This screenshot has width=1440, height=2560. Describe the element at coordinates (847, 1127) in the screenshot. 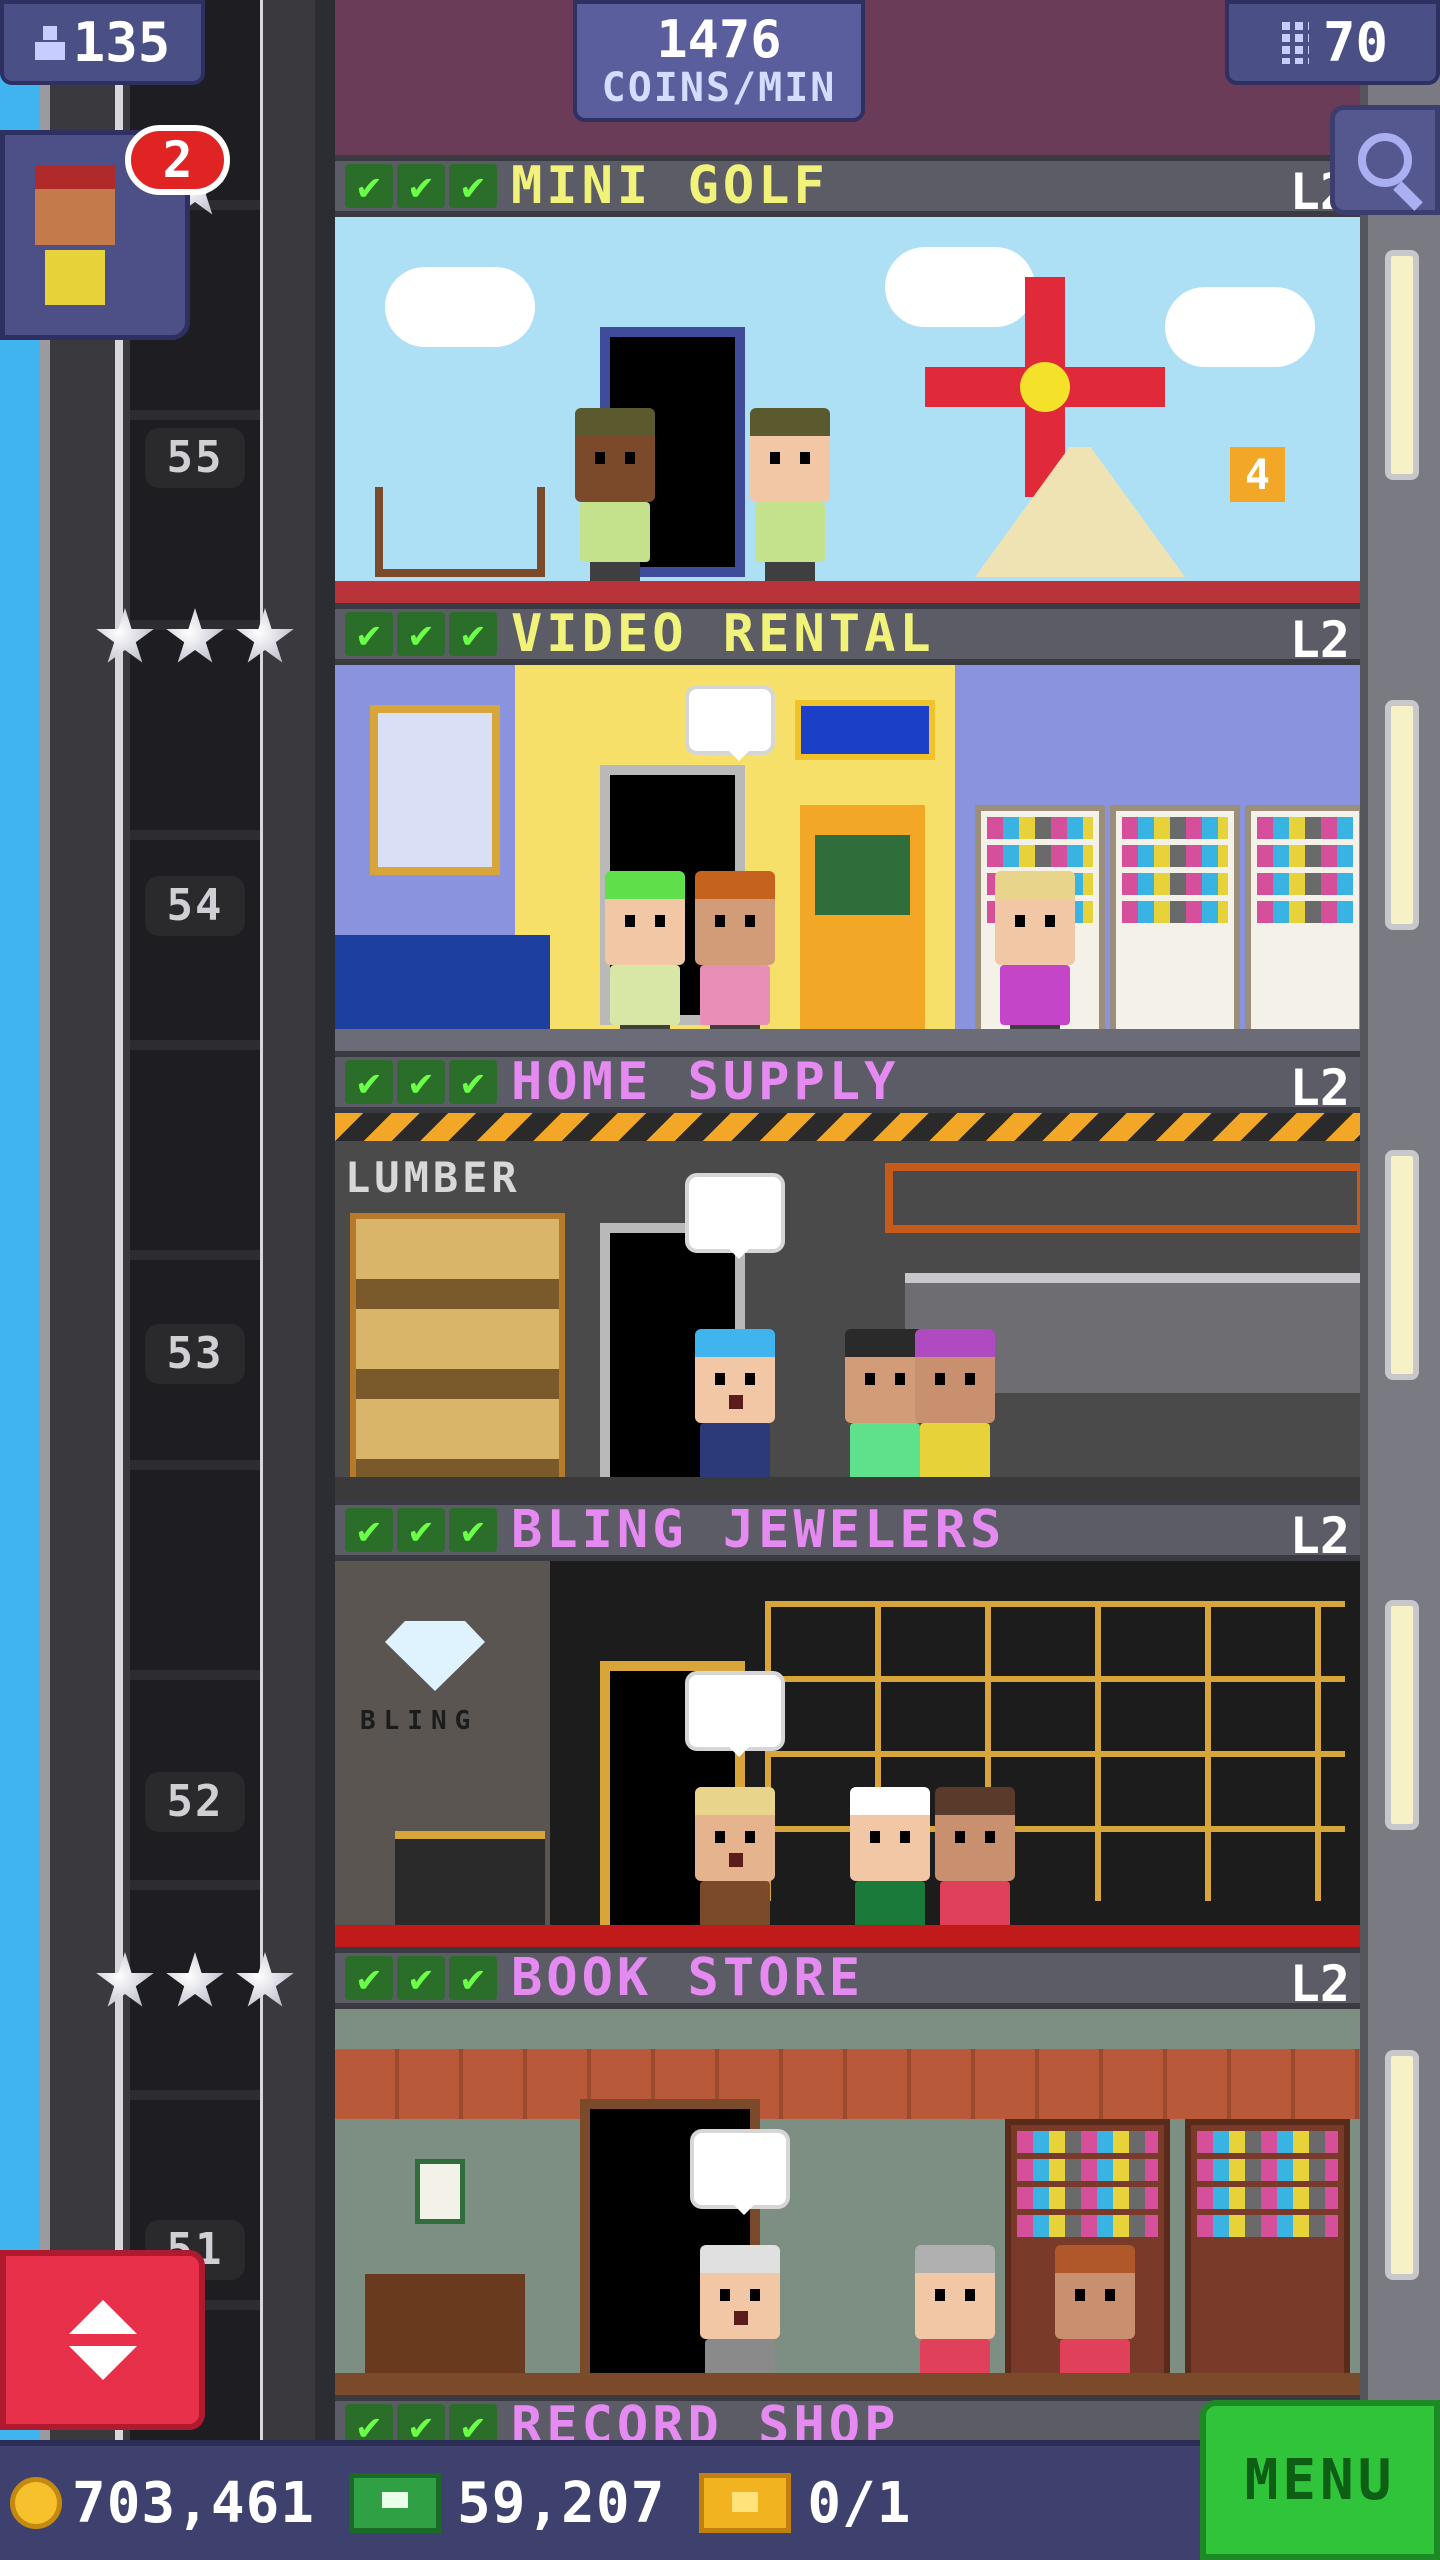

I see `hazard-stripe` at that location.